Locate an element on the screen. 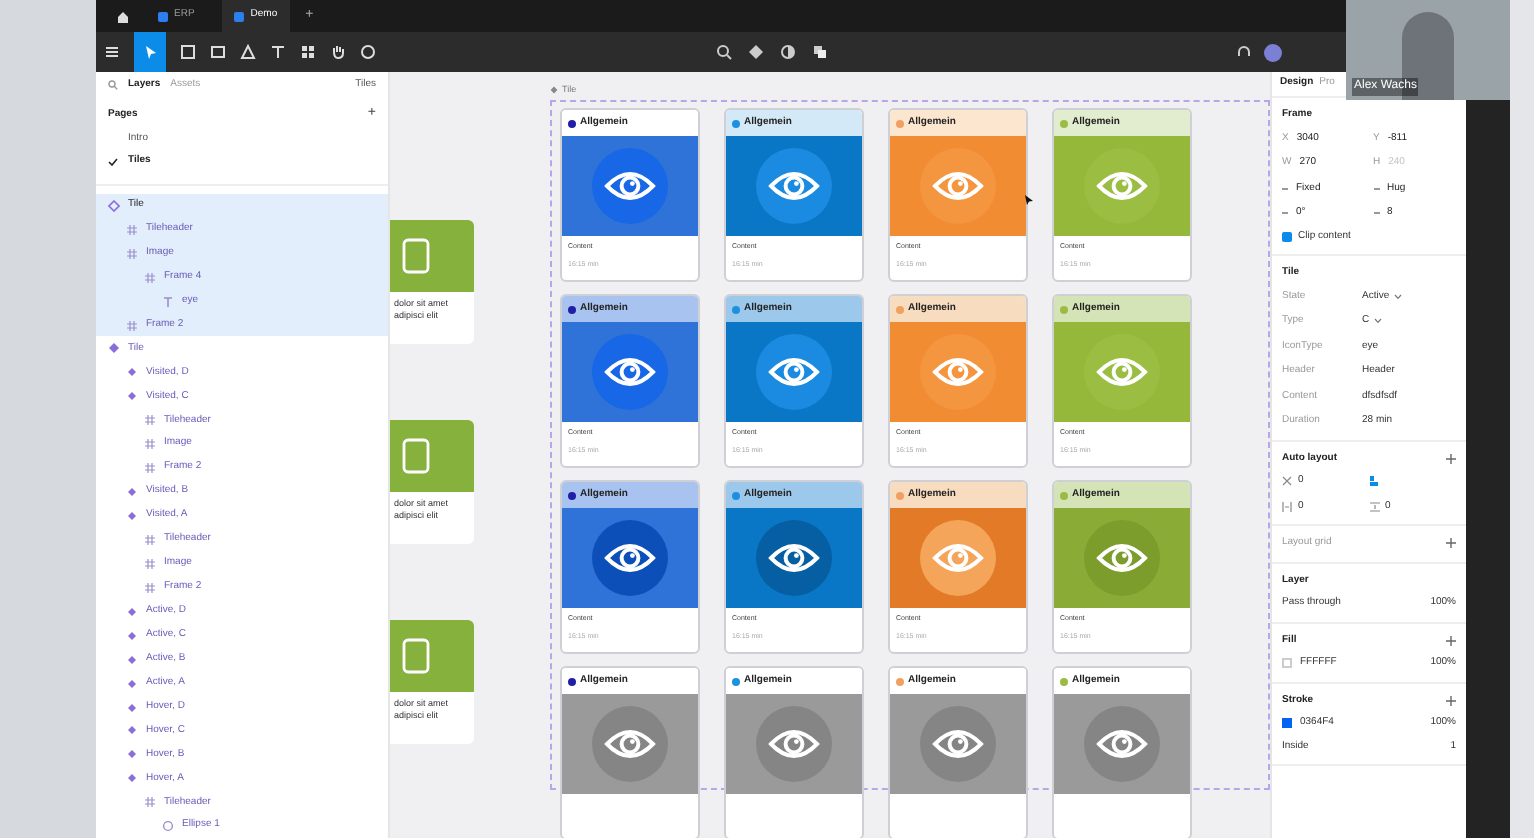 The height and width of the screenshot is (838, 1534). hand-tool-icon is located at coordinates (338, 52).